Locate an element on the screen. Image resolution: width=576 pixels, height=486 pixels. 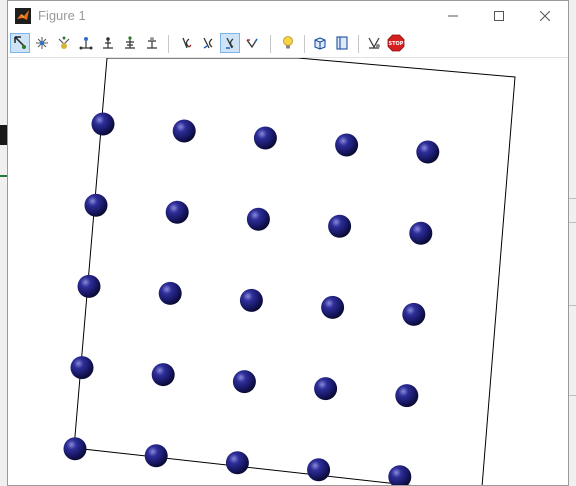
select-point-button is located at coordinates (42, 43).